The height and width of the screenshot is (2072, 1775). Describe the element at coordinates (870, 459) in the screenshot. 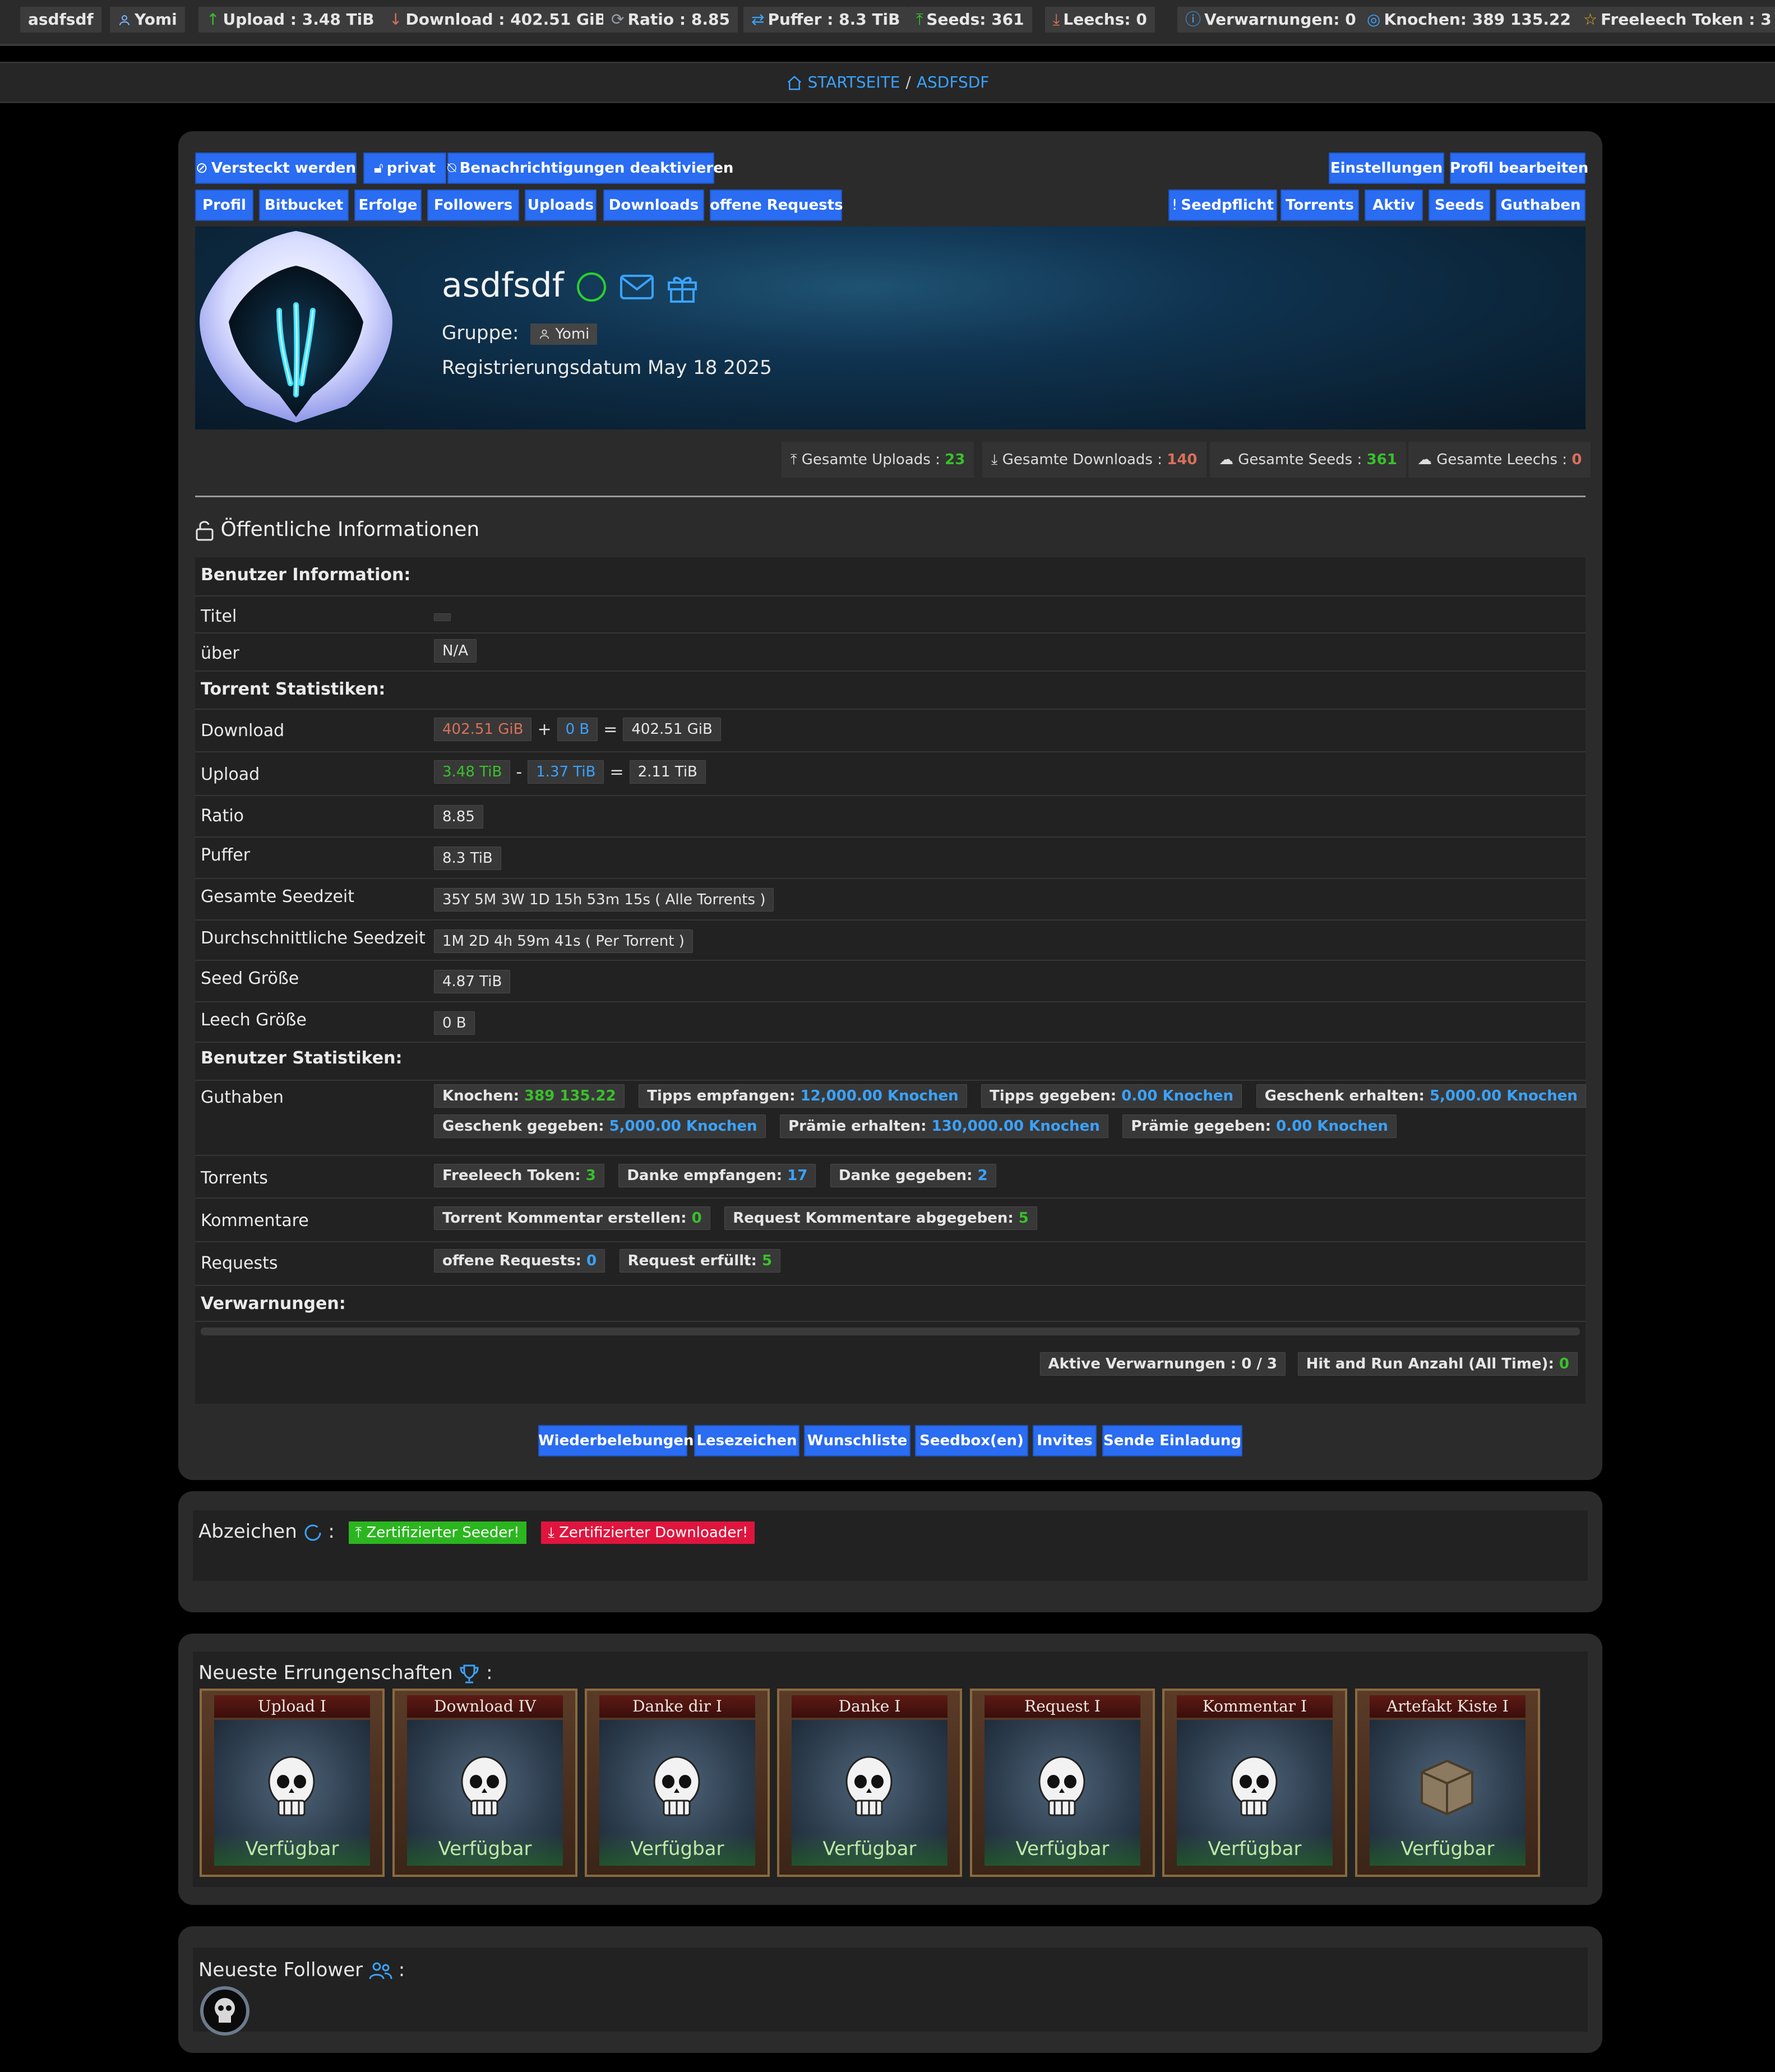

I see `total-uploads-label: Gesamte Uploads :` at that location.